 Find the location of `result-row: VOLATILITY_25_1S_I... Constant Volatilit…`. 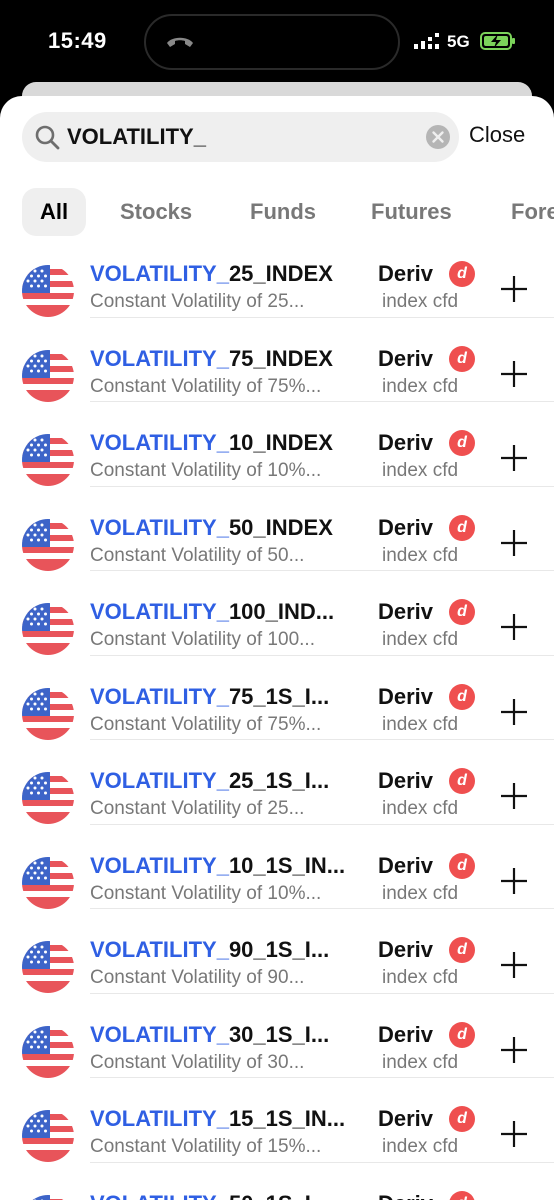

result-row: VOLATILITY_25_1S_I... Constant Volatilit… is located at coordinates (277, 782).